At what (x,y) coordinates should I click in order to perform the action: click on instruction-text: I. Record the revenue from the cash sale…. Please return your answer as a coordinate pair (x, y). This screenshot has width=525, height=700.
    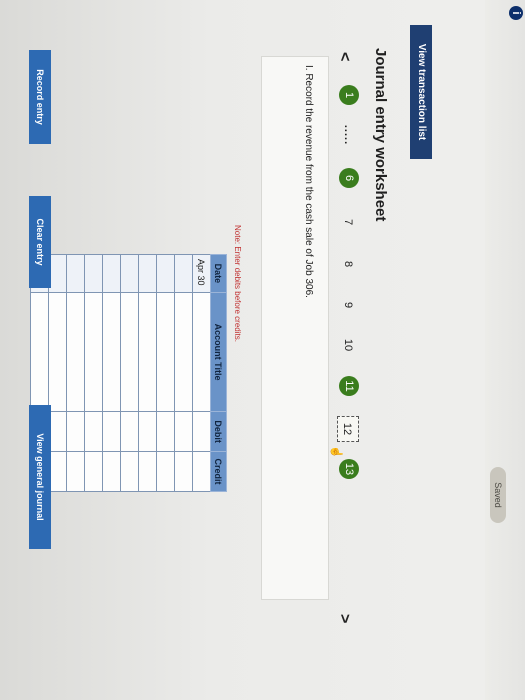
    Looking at the image, I should click on (308, 181).